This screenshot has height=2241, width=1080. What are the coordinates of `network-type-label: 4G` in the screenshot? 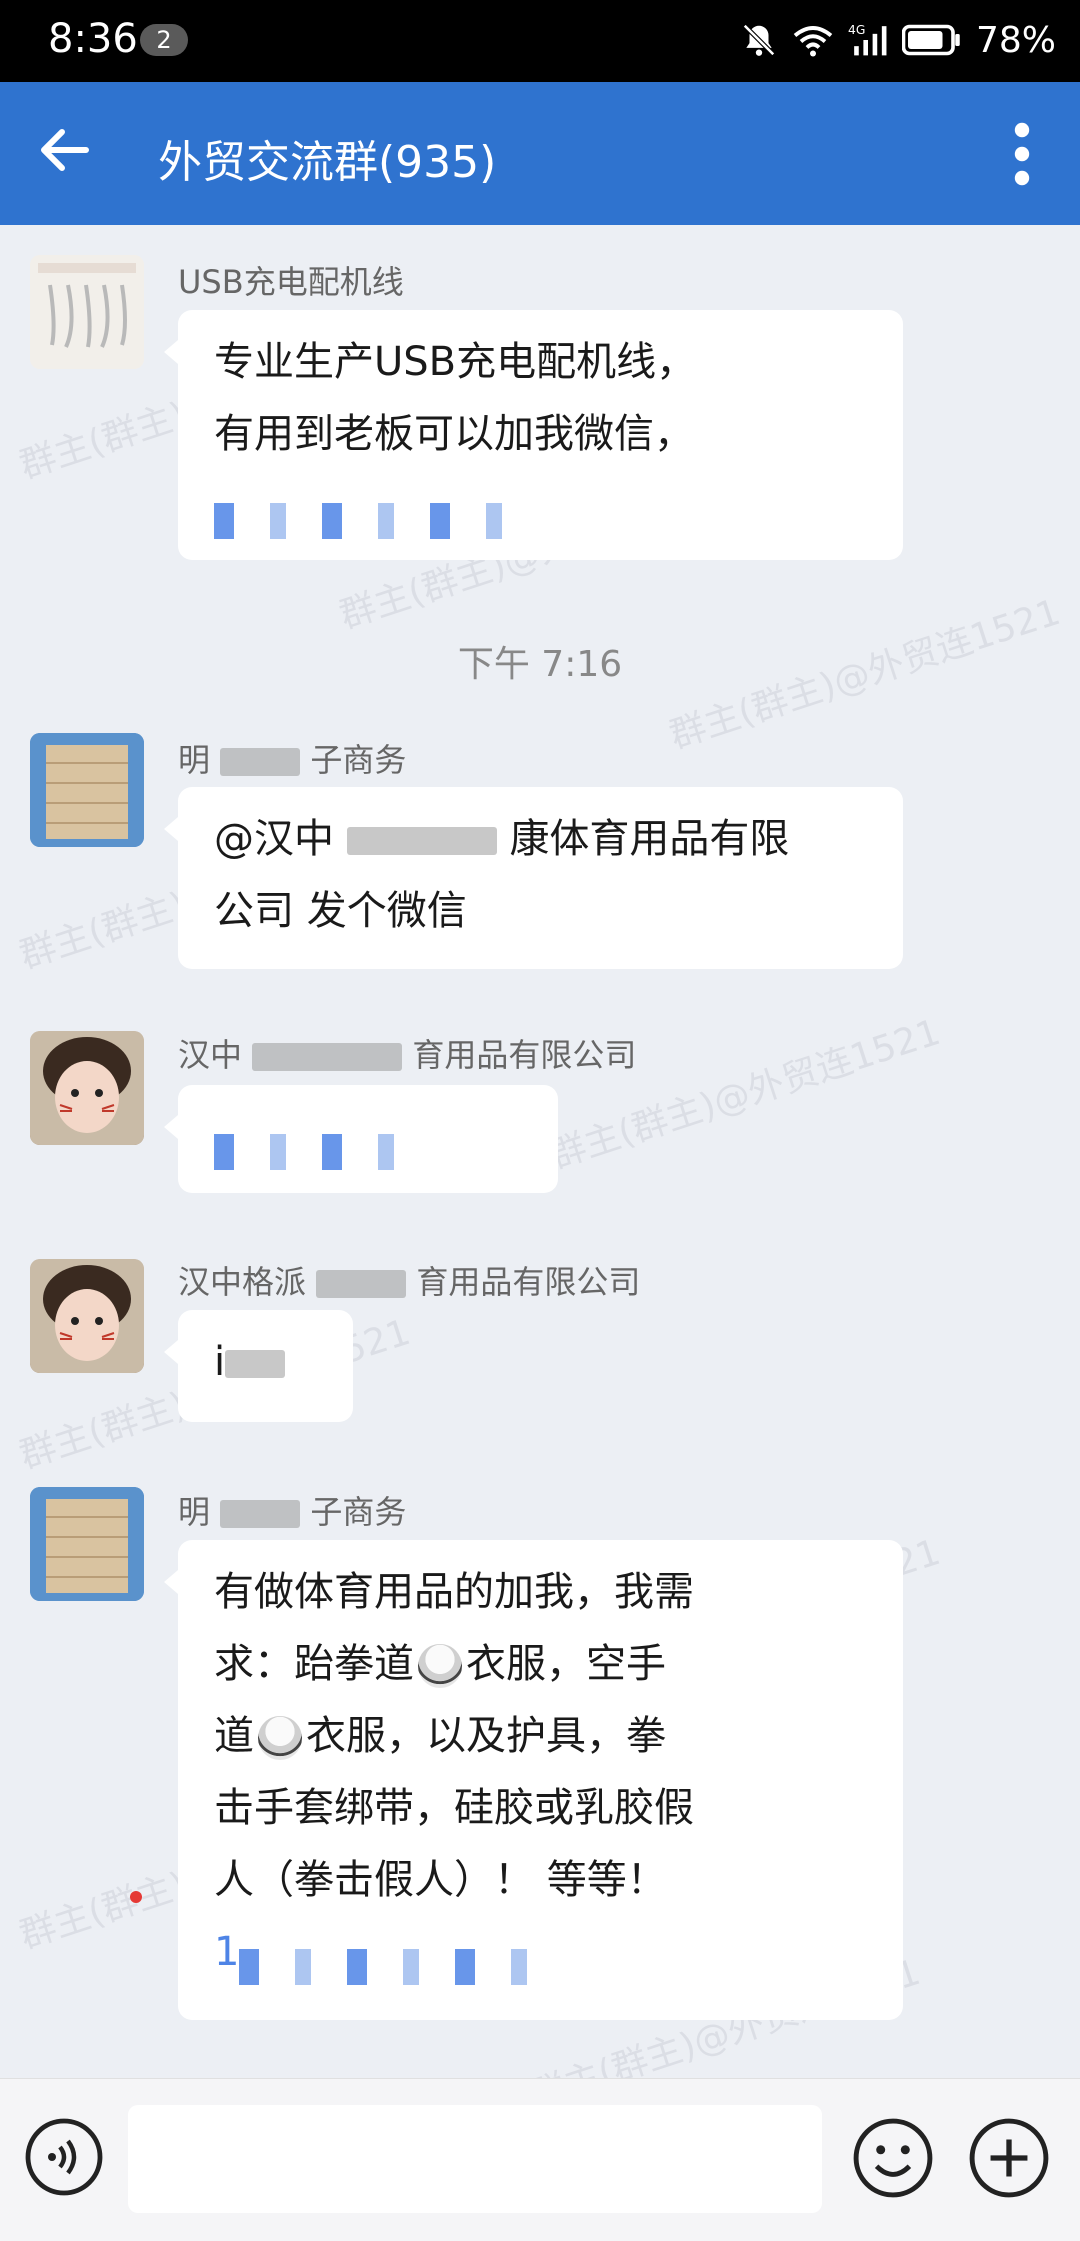 It's located at (856, 30).